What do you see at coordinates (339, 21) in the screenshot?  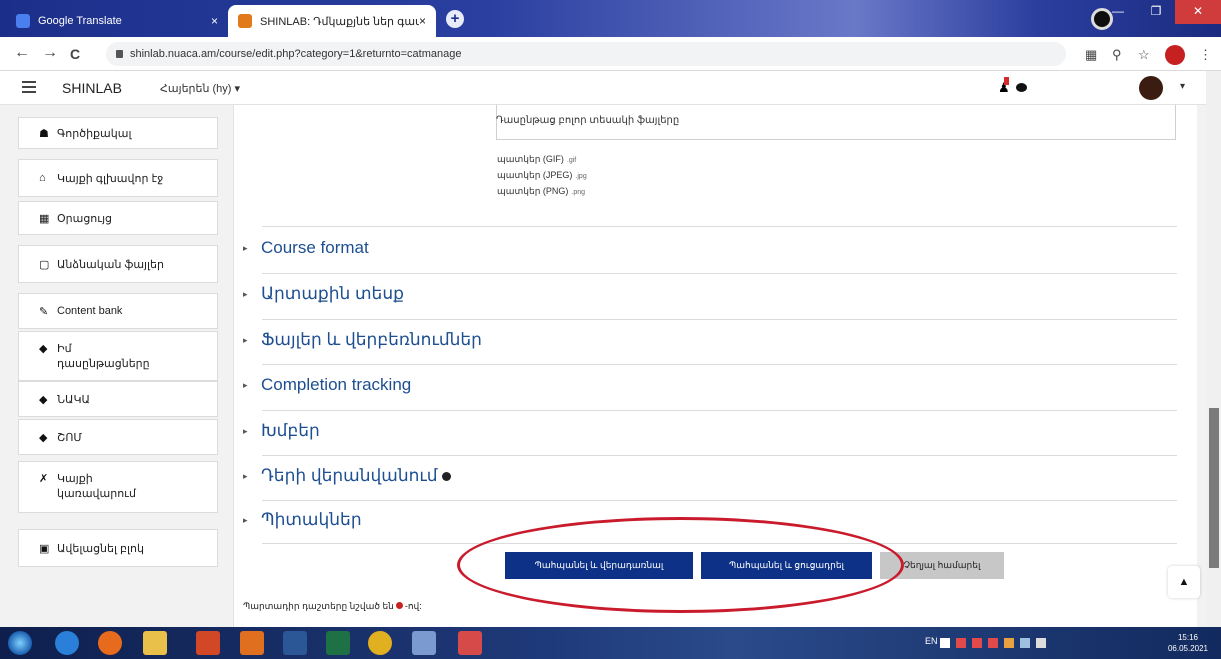 I see `tab-title: SHINLAB: Դմկաքյնե ներ գաալ` at bounding box center [339, 21].